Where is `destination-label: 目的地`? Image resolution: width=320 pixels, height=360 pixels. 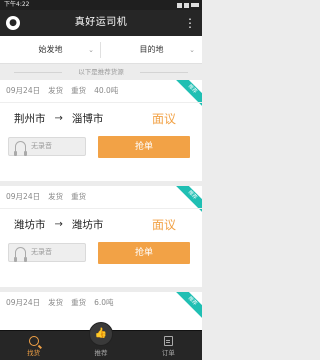
destination-label: 目的地 is located at coordinates (151, 49).